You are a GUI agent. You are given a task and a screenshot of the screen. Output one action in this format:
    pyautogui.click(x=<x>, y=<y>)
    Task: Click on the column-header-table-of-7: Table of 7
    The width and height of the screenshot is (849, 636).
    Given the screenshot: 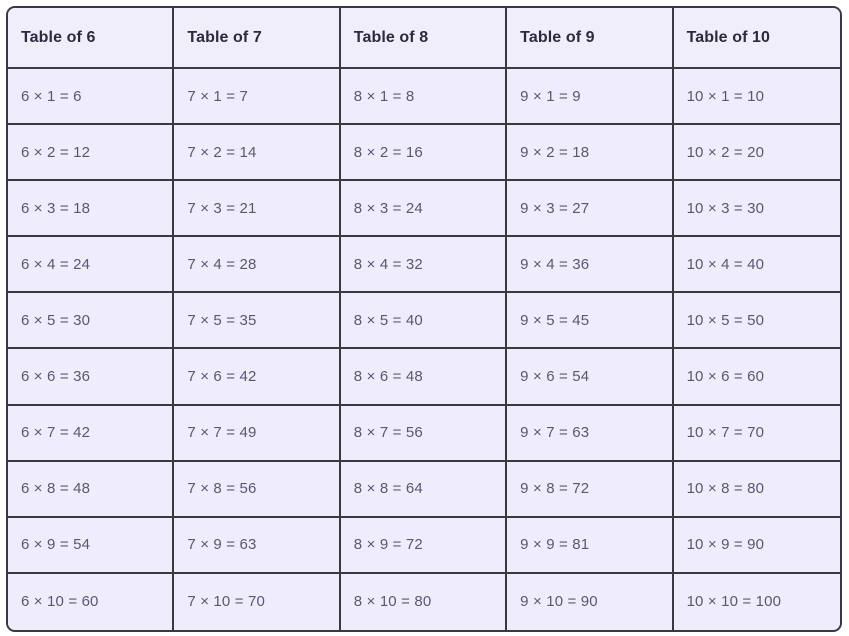 What is the action you would take?
    pyautogui.click(x=257, y=38)
    